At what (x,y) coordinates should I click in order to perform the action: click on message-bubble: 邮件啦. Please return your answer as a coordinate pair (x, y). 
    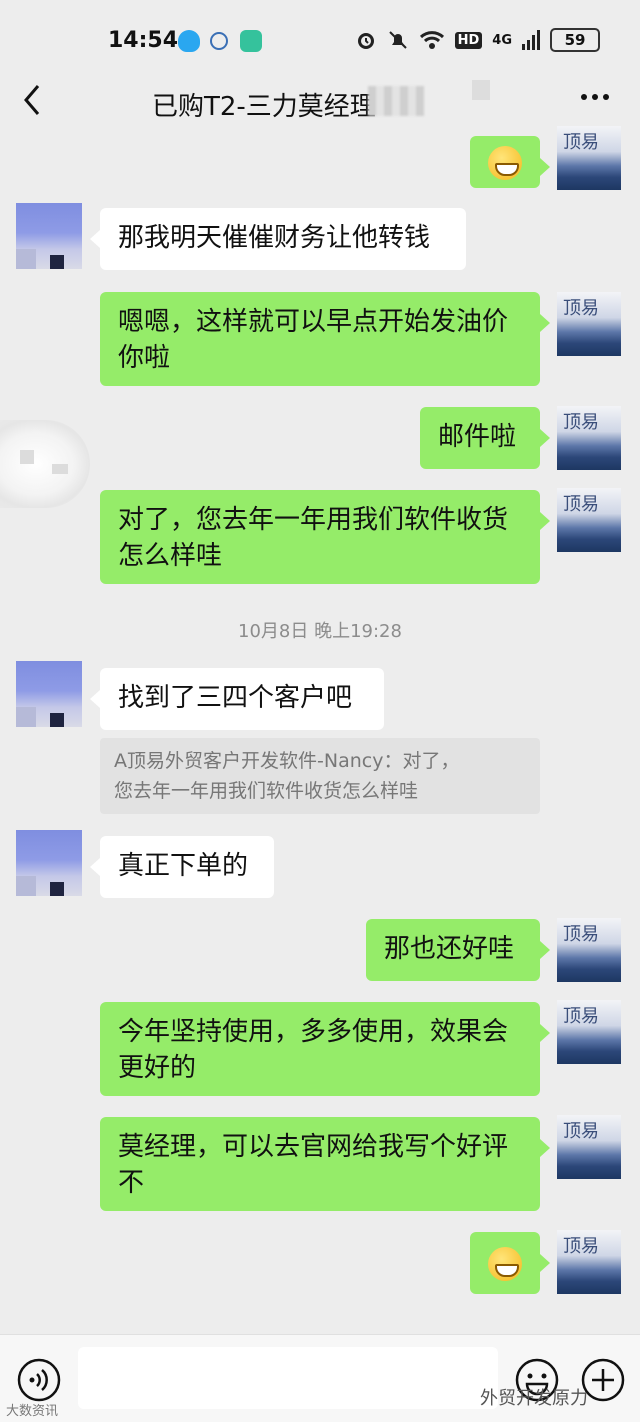
    Looking at the image, I should click on (485, 438).